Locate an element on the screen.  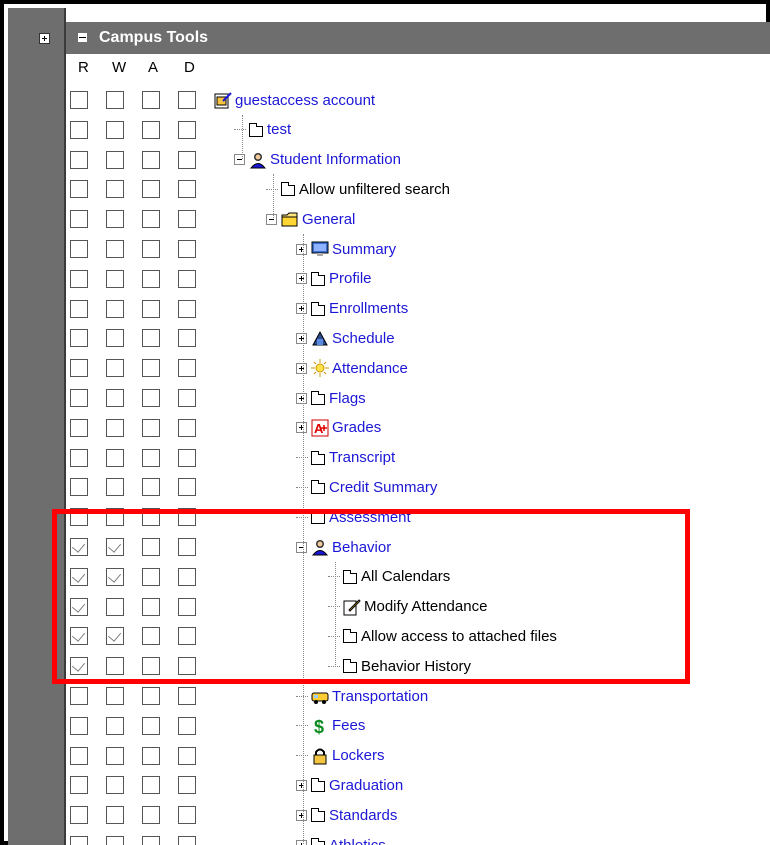
tree-item: Standards is located at coordinates (346, 815).